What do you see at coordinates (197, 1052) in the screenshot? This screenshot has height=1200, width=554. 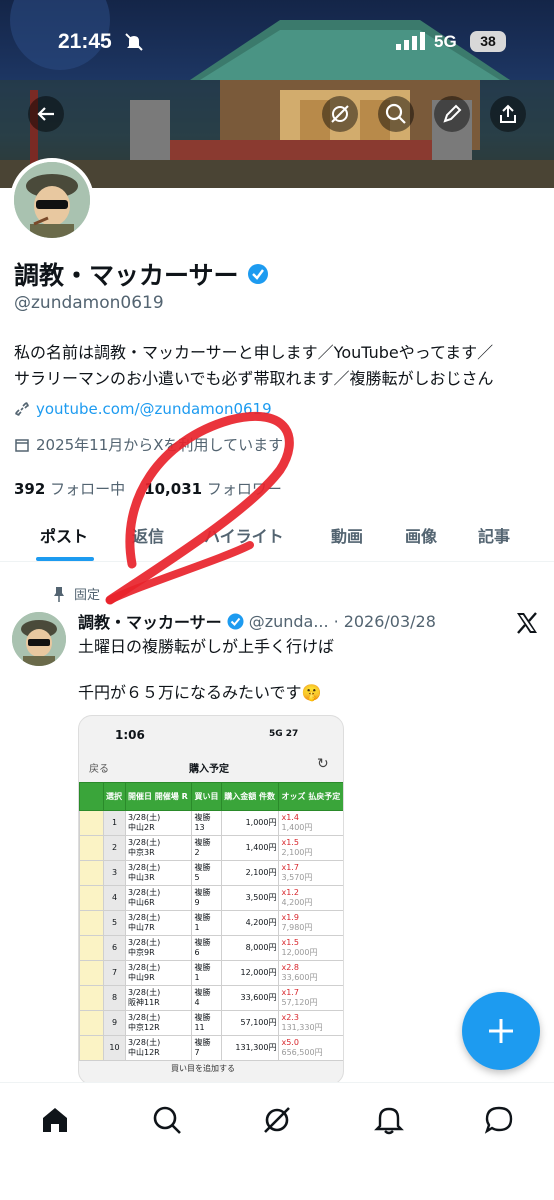 I see `row-selection: 7` at bounding box center [197, 1052].